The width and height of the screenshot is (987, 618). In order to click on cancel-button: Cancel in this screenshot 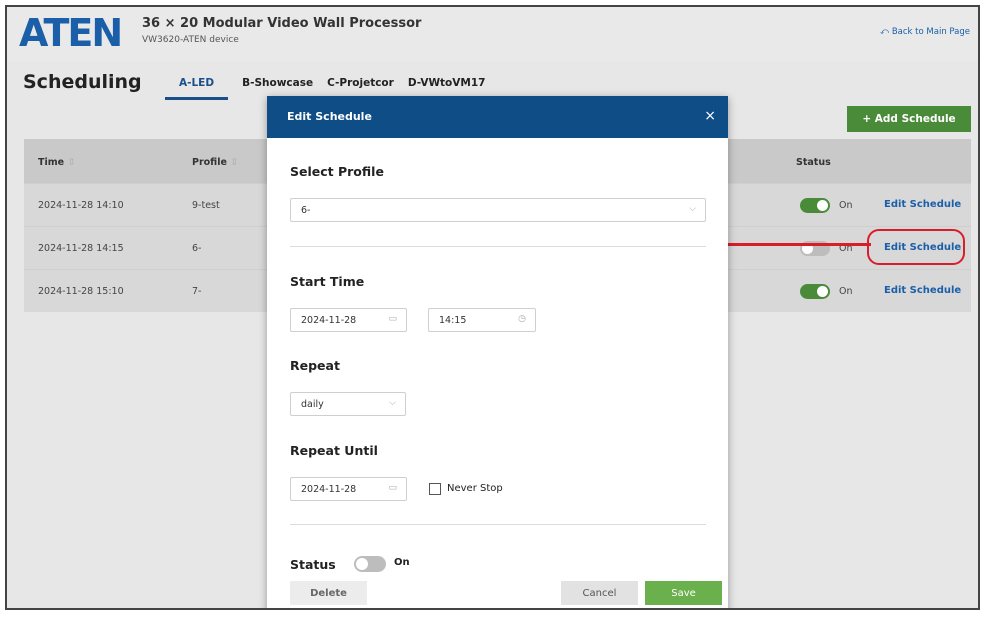, I will do `click(599, 593)`.